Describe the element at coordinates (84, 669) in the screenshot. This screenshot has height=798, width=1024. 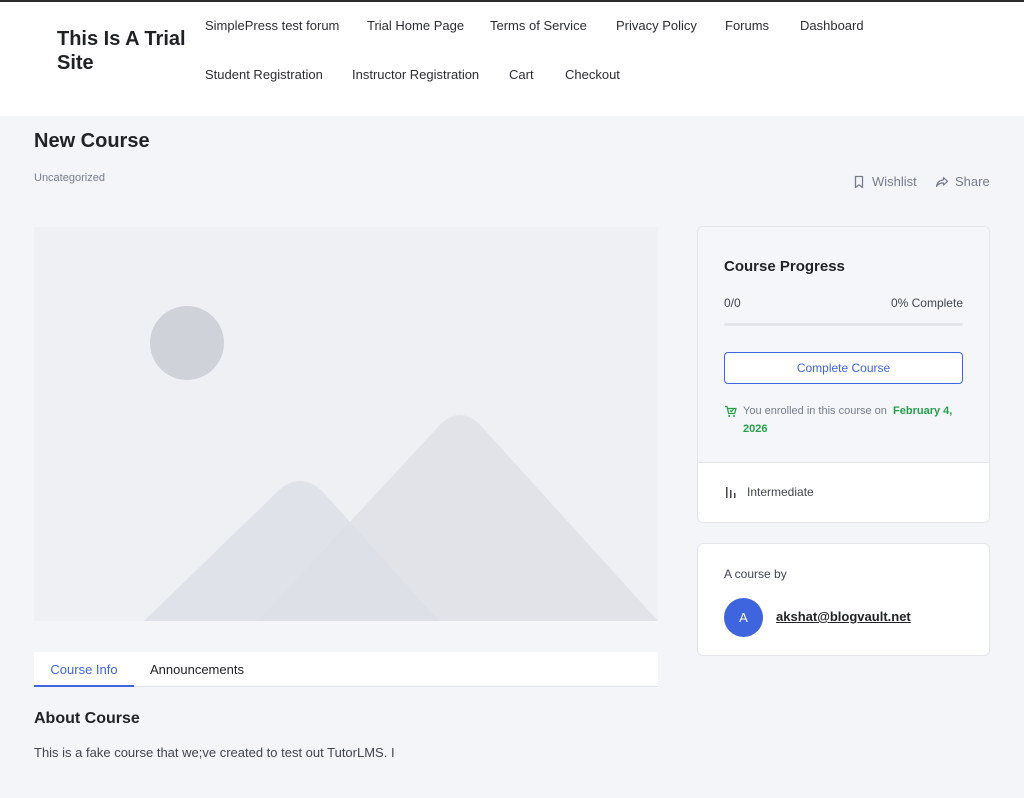
I see `tab-course-info: Course Info` at that location.